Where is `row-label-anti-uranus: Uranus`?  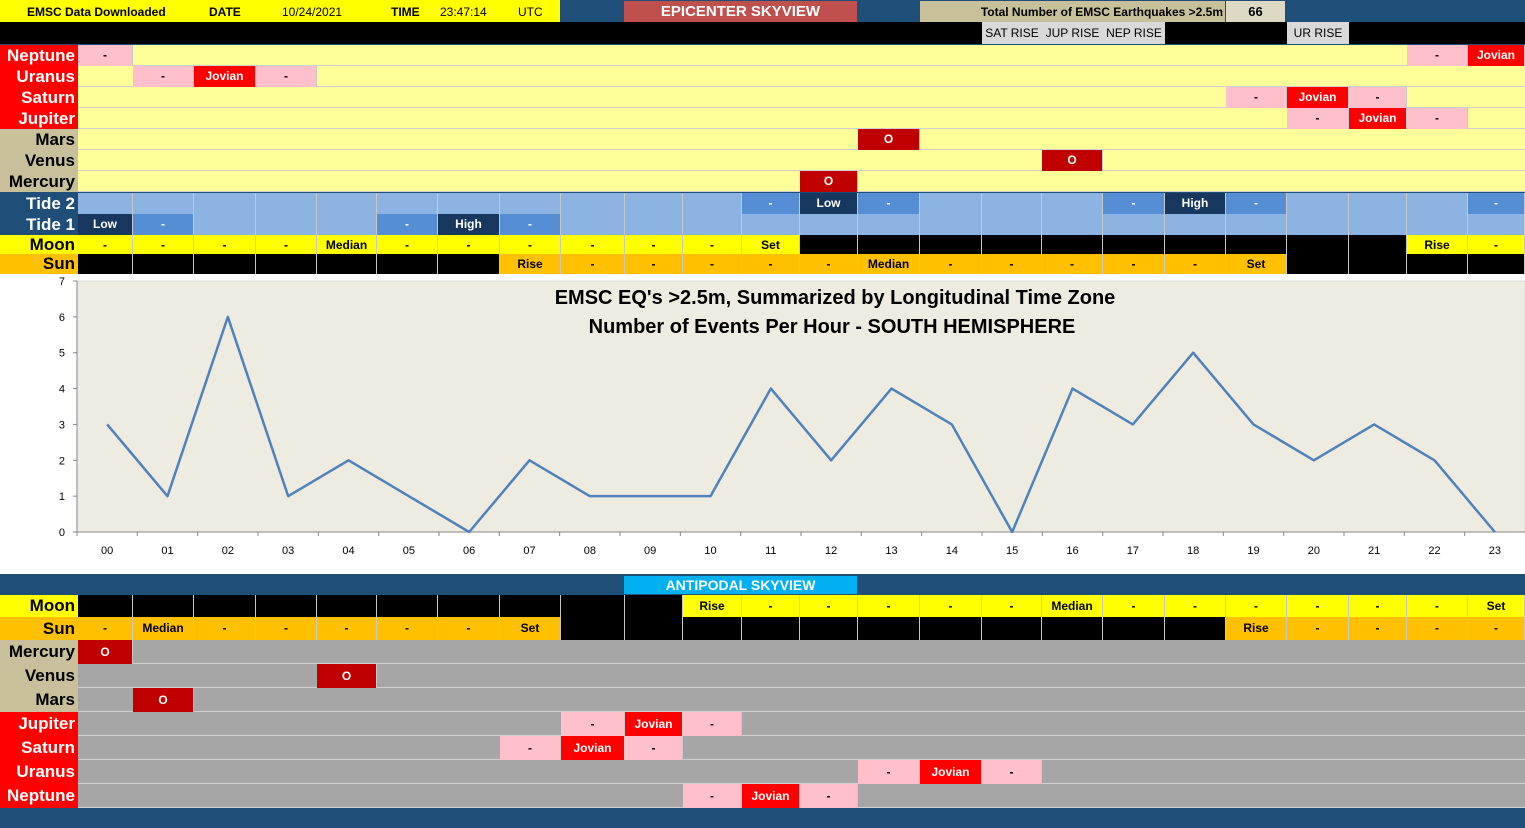 row-label-anti-uranus: Uranus is located at coordinates (39, 772).